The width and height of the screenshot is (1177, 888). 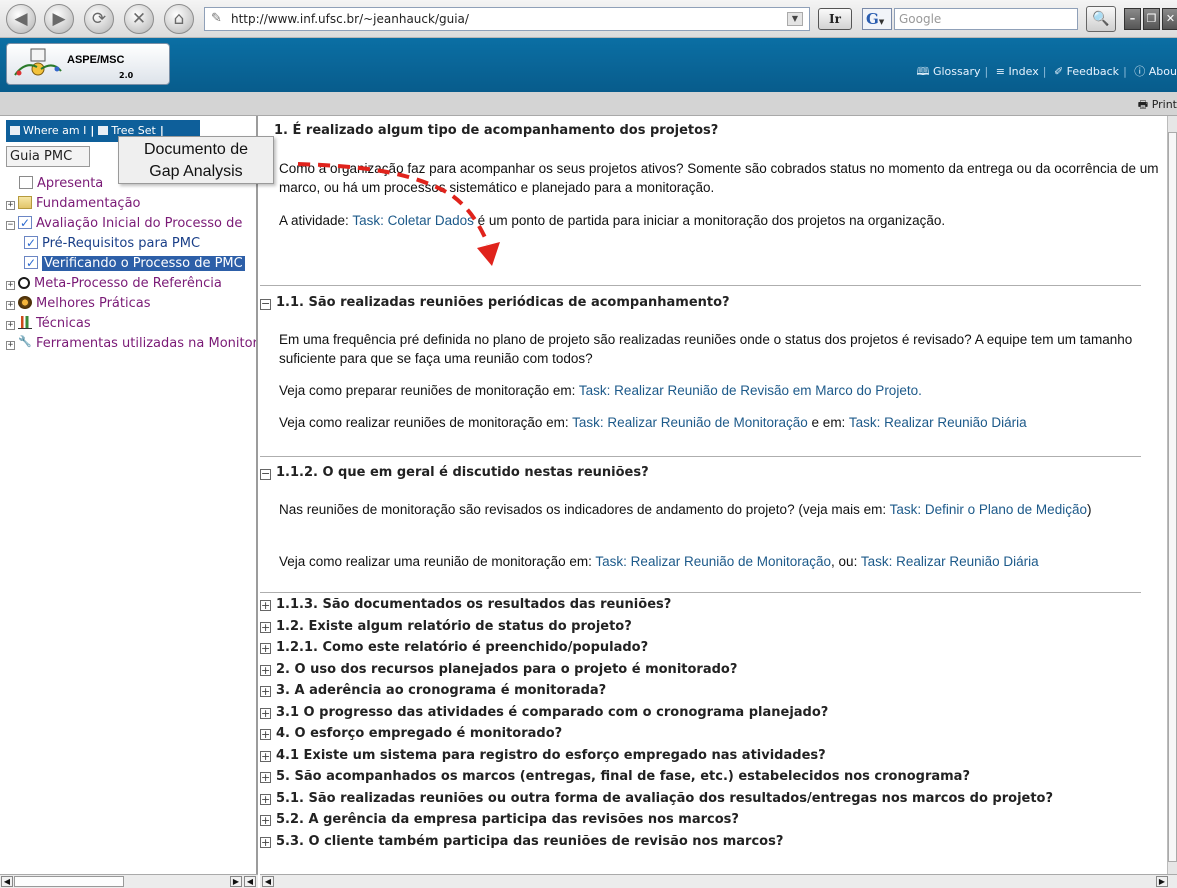 I want to click on tree-item: − Avaliação Inicial do Processo de, so click(x=131, y=224).